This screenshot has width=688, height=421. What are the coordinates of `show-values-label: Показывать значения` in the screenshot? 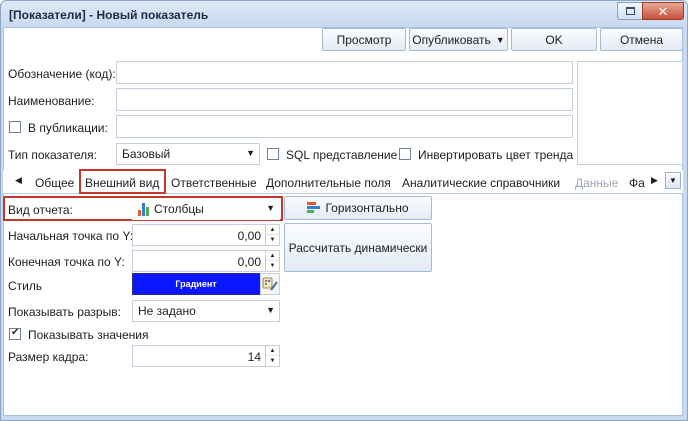 It's located at (88, 335).